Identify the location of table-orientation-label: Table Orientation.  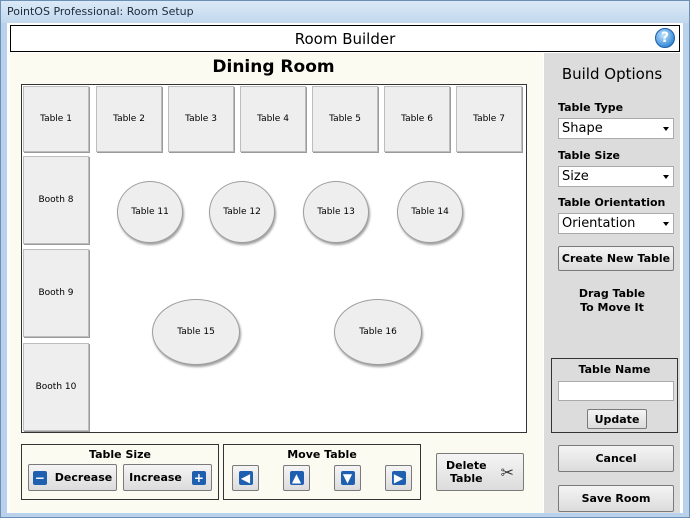
(612, 202).